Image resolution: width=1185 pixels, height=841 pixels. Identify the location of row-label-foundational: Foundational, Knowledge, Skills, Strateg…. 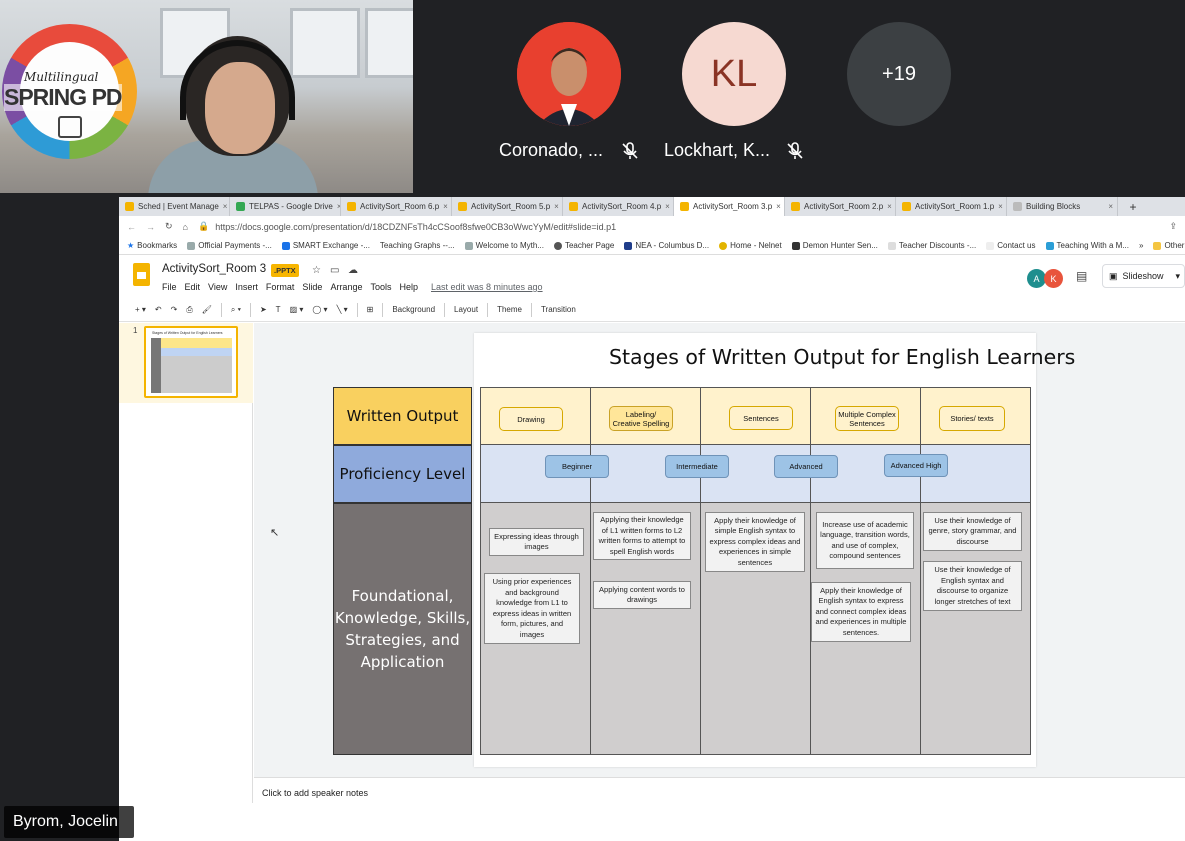
(402, 629).